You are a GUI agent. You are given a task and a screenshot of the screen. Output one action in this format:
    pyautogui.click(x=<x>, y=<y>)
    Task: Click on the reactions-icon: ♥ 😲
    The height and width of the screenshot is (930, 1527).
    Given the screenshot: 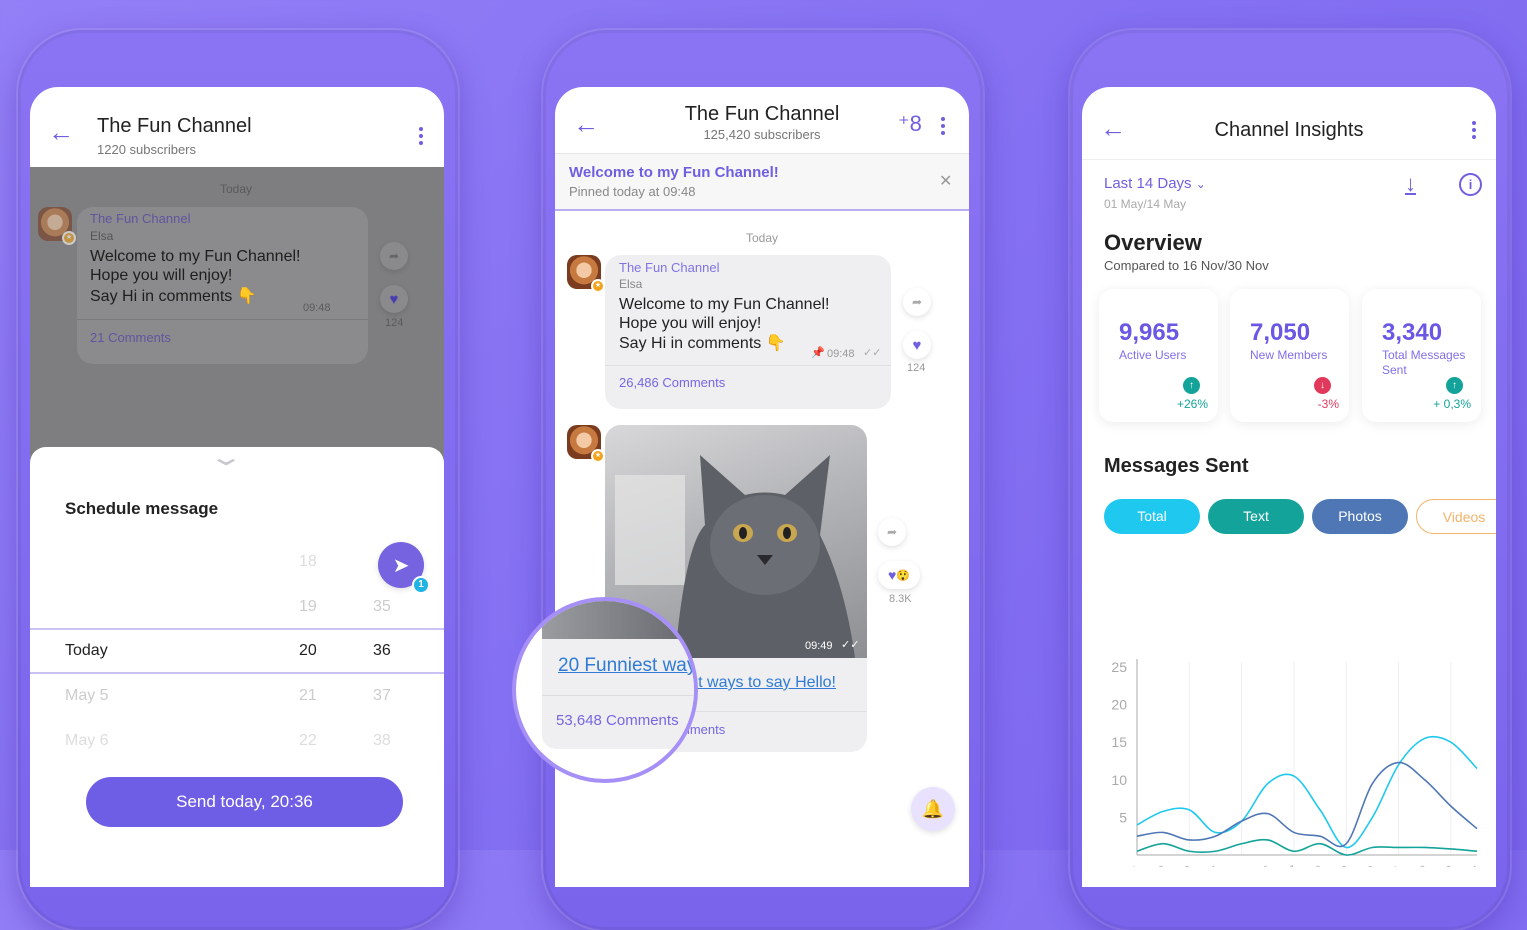 What is the action you would take?
    pyautogui.click(x=899, y=575)
    